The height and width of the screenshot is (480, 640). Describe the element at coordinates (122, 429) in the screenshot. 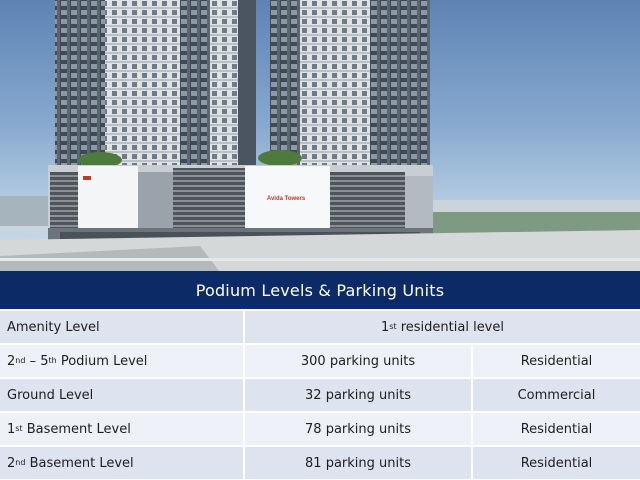

I see `level-cell: 1st Basement Level` at that location.